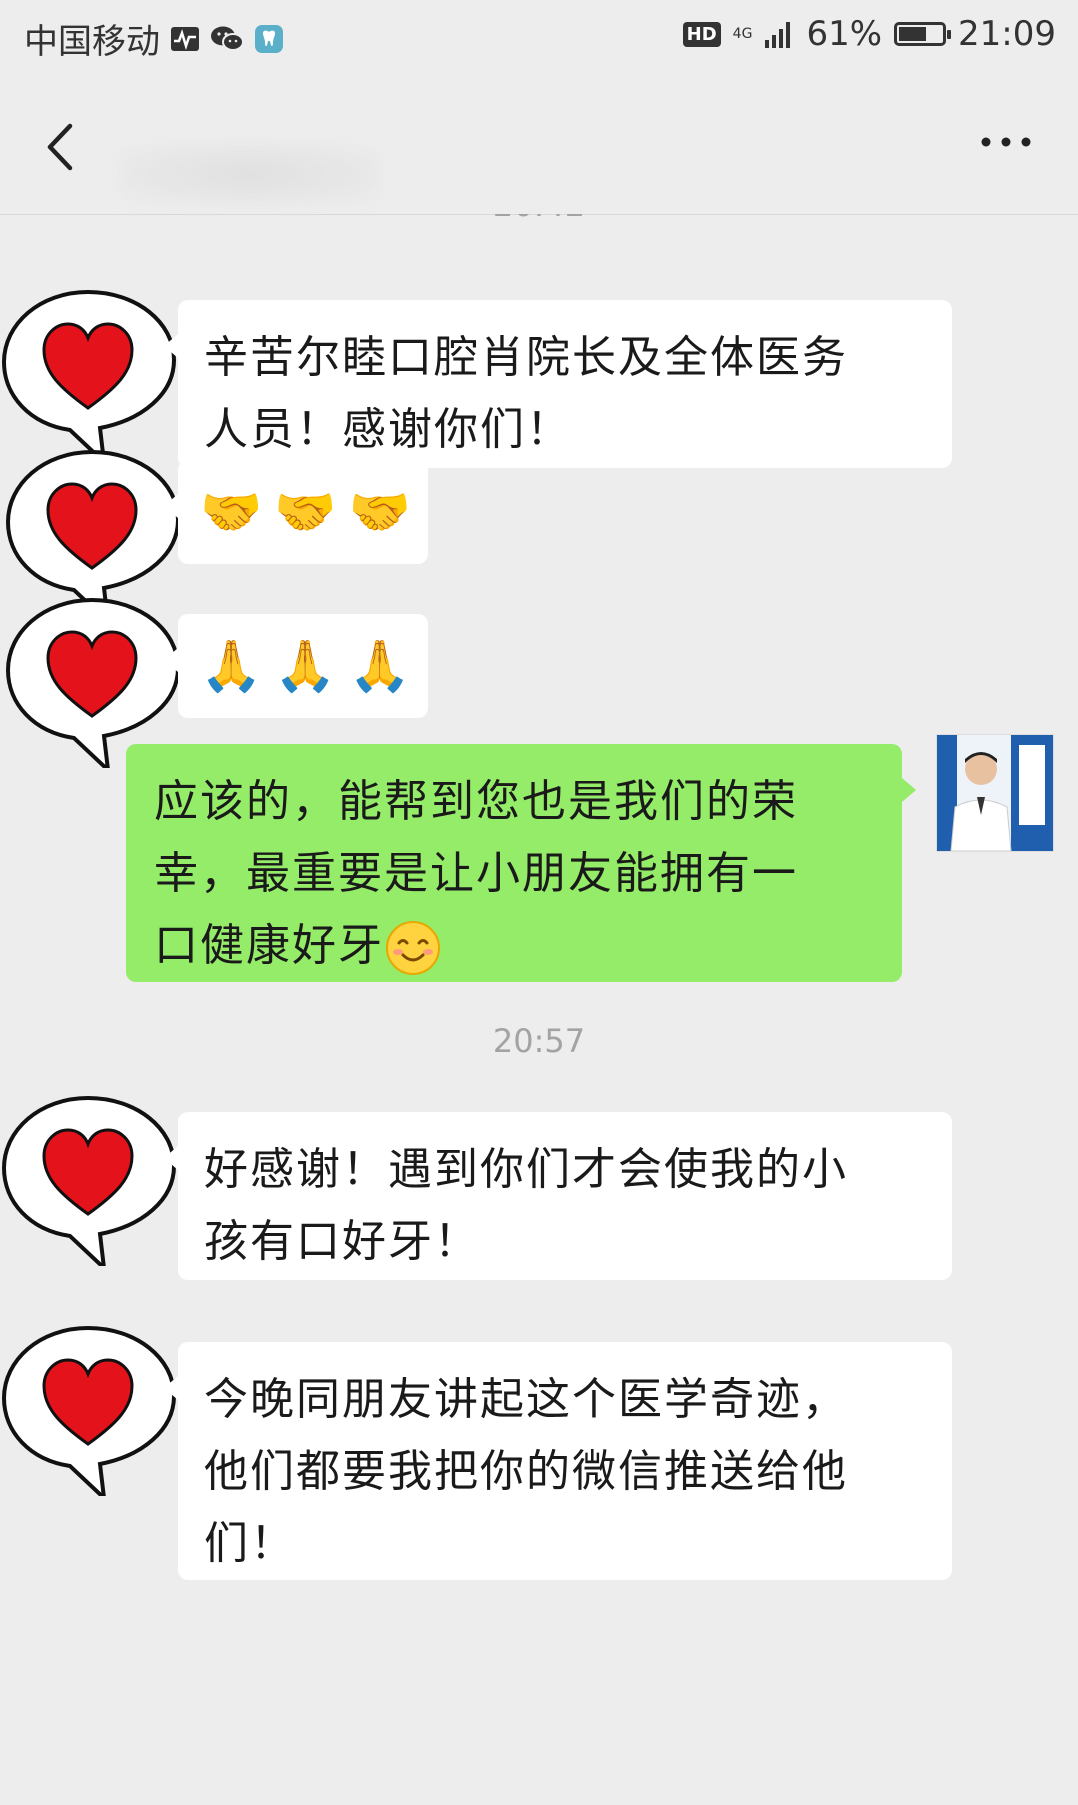 The image size is (1078, 1805). What do you see at coordinates (388, 429) in the screenshot?
I see `message-text-line: 人员！感谢你们！` at bounding box center [388, 429].